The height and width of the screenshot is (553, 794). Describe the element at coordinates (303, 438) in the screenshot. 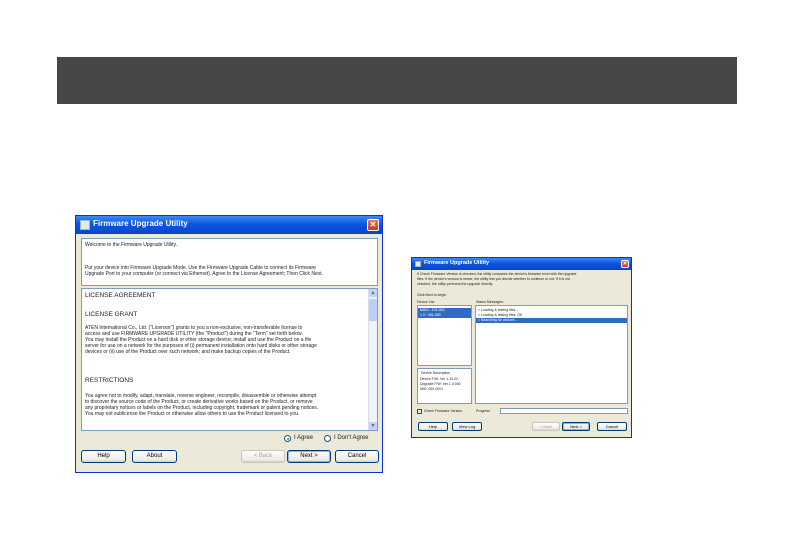

I see `agree-label: I Agree` at that location.